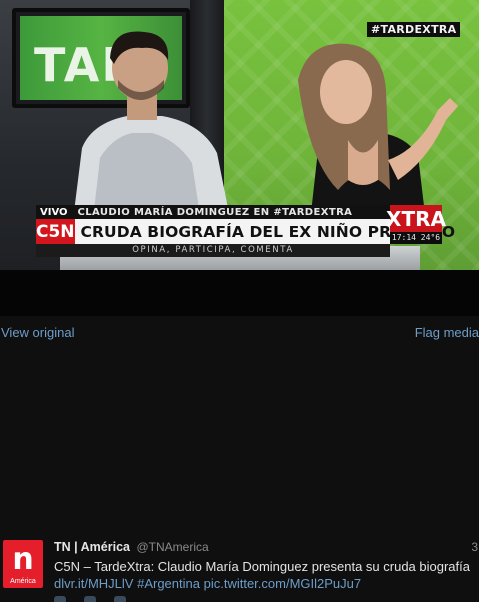 The height and width of the screenshot is (602, 479). What do you see at coordinates (414, 29) in the screenshot?
I see `hashtag-bug: #TARDEXTRA` at bounding box center [414, 29].